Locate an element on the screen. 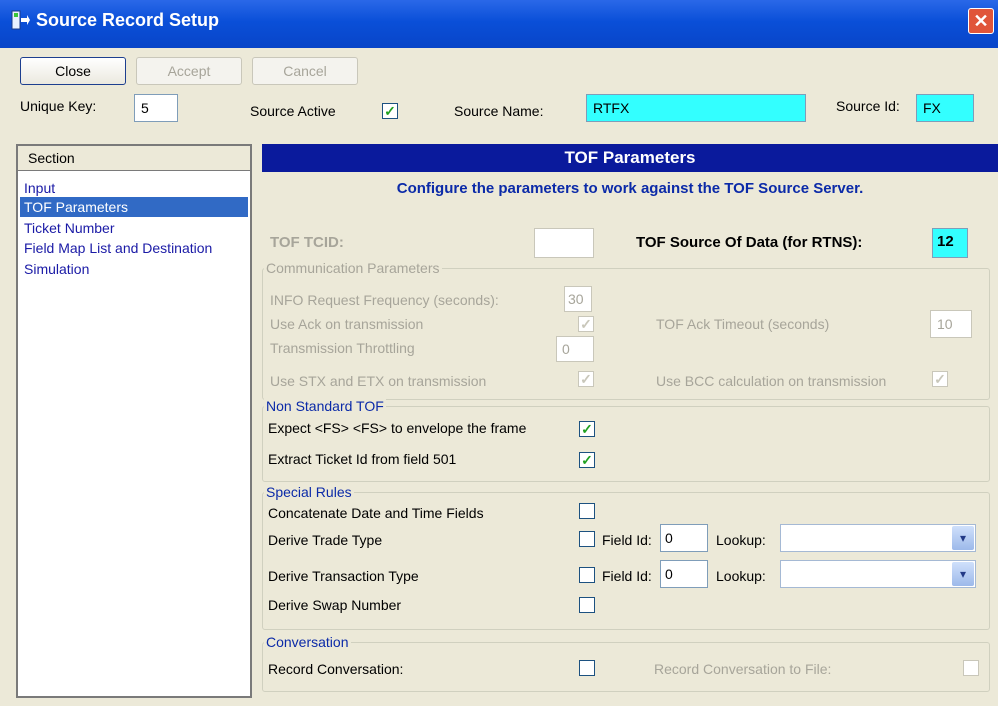 The image size is (998, 706). source-name-label: Source Name: is located at coordinates (499, 111).